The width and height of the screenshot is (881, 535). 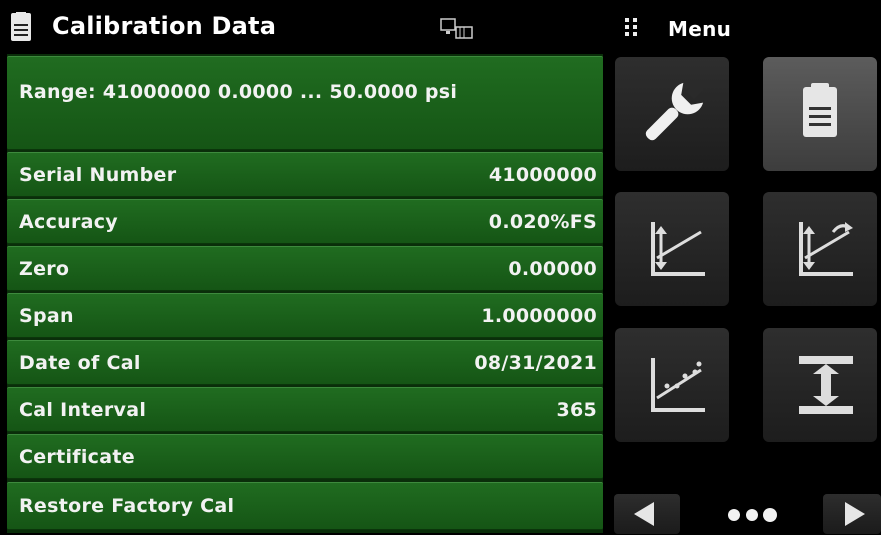 What do you see at coordinates (44, 268) in the screenshot?
I see `row-label: Zero` at bounding box center [44, 268].